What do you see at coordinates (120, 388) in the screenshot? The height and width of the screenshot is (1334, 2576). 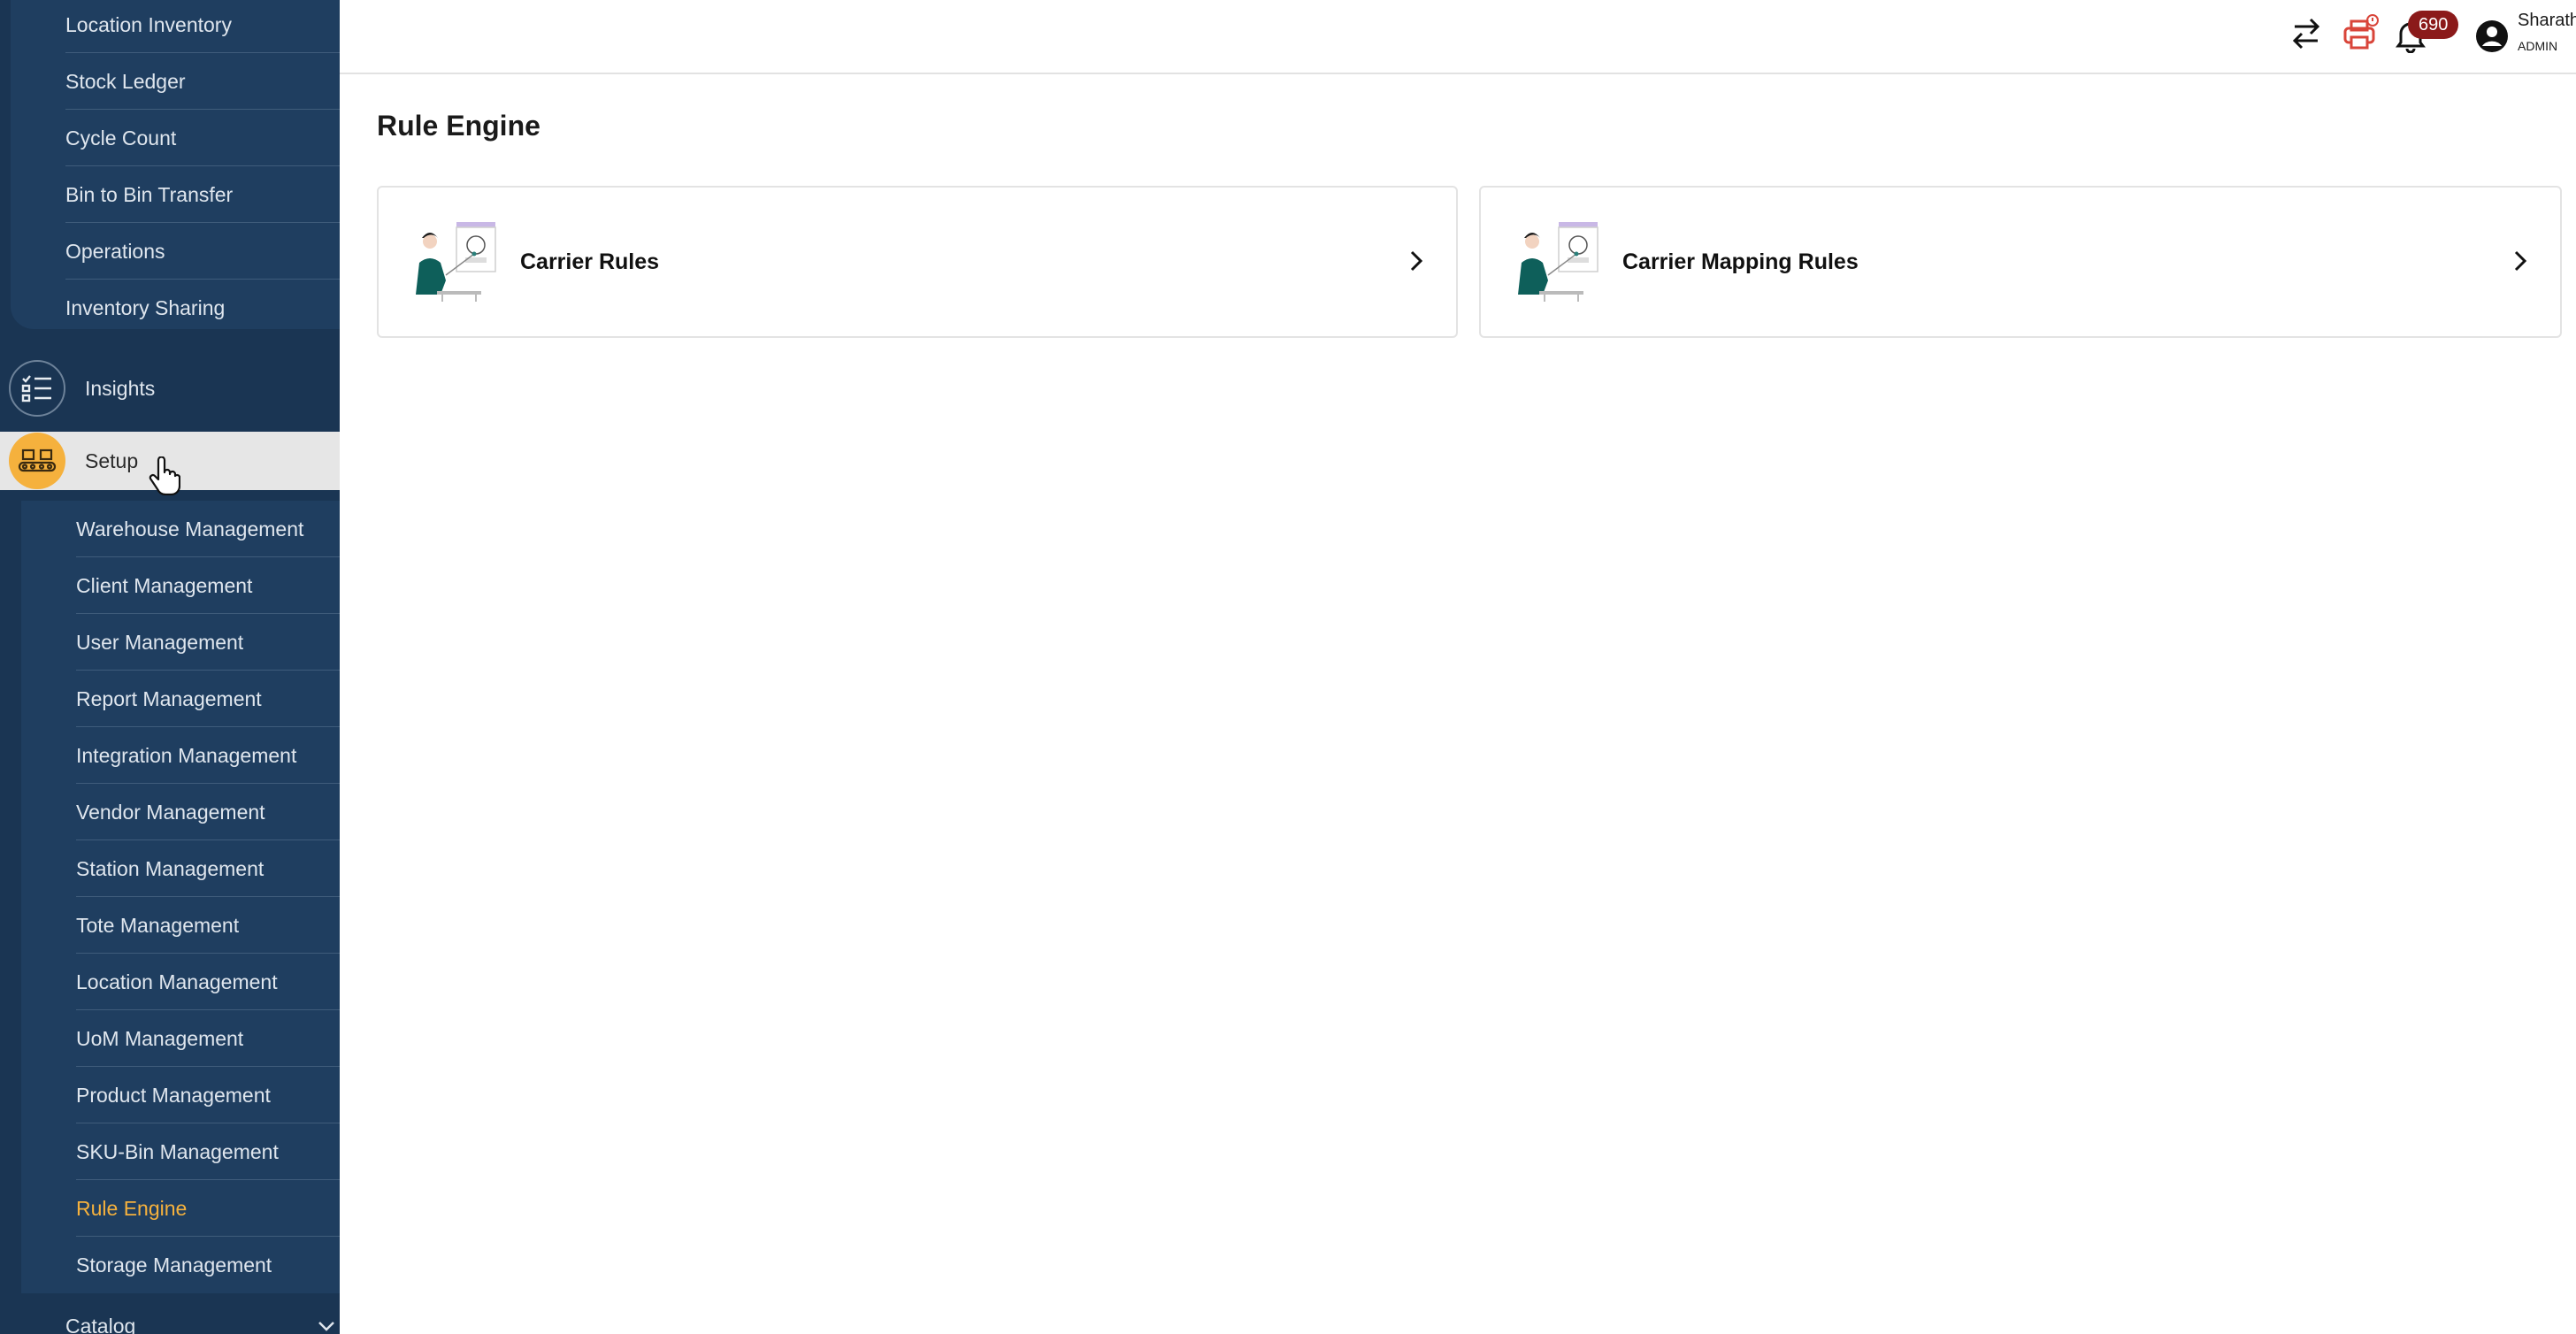 I see `sidebar-item-insights-label: Insights` at bounding box center [120, 388].